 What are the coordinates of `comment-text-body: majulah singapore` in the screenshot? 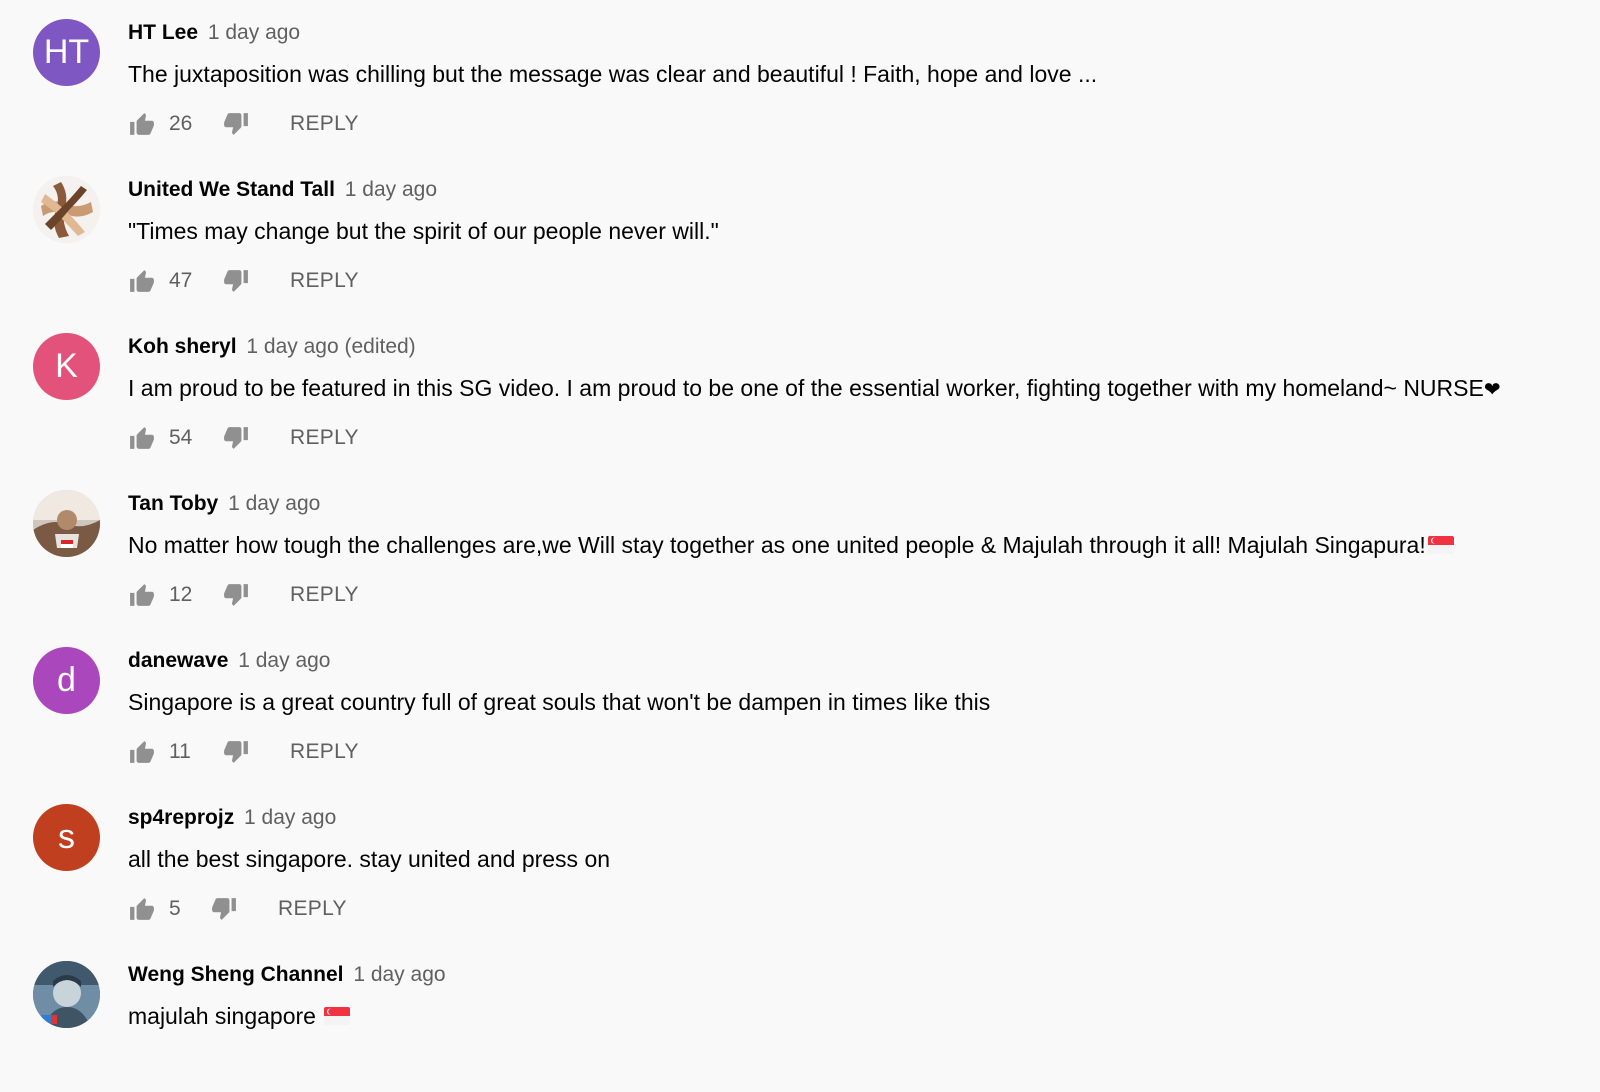 It's located at (222, 1016).